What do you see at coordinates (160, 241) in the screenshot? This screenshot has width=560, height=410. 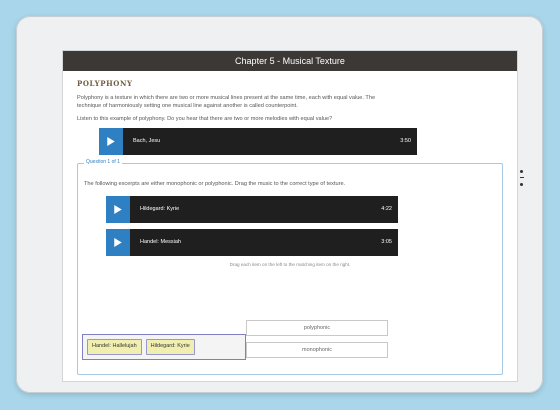 I see `track-title: Handel: Messiah` at bounding box center [160, 241].